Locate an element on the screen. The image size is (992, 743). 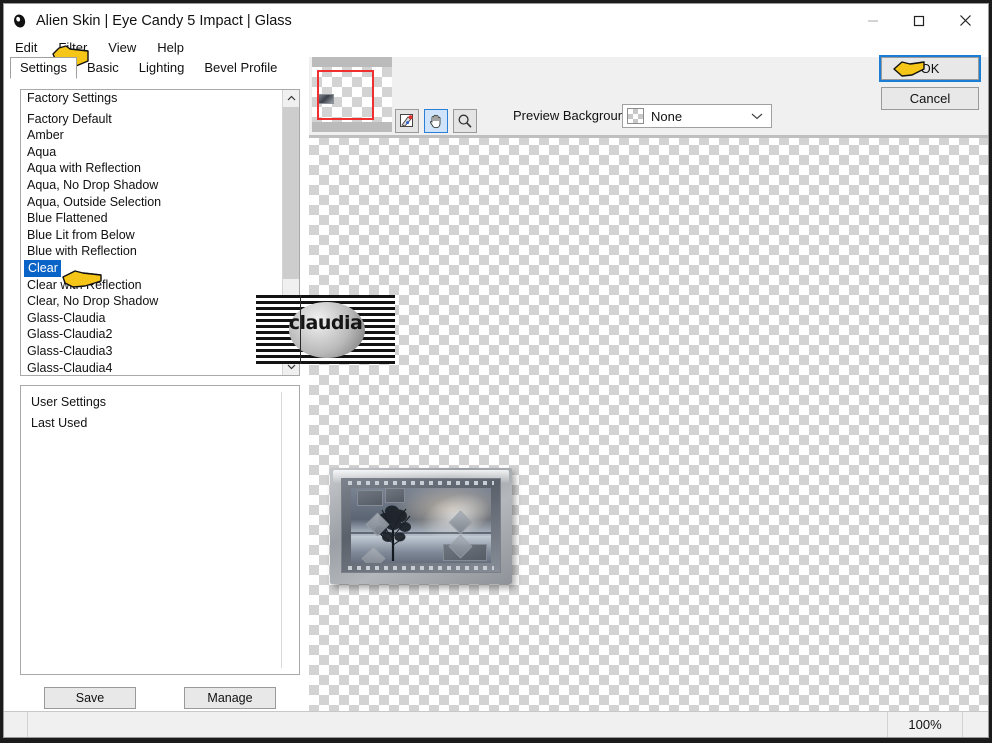
ok-button: OK is located at coordinates (930, 68).